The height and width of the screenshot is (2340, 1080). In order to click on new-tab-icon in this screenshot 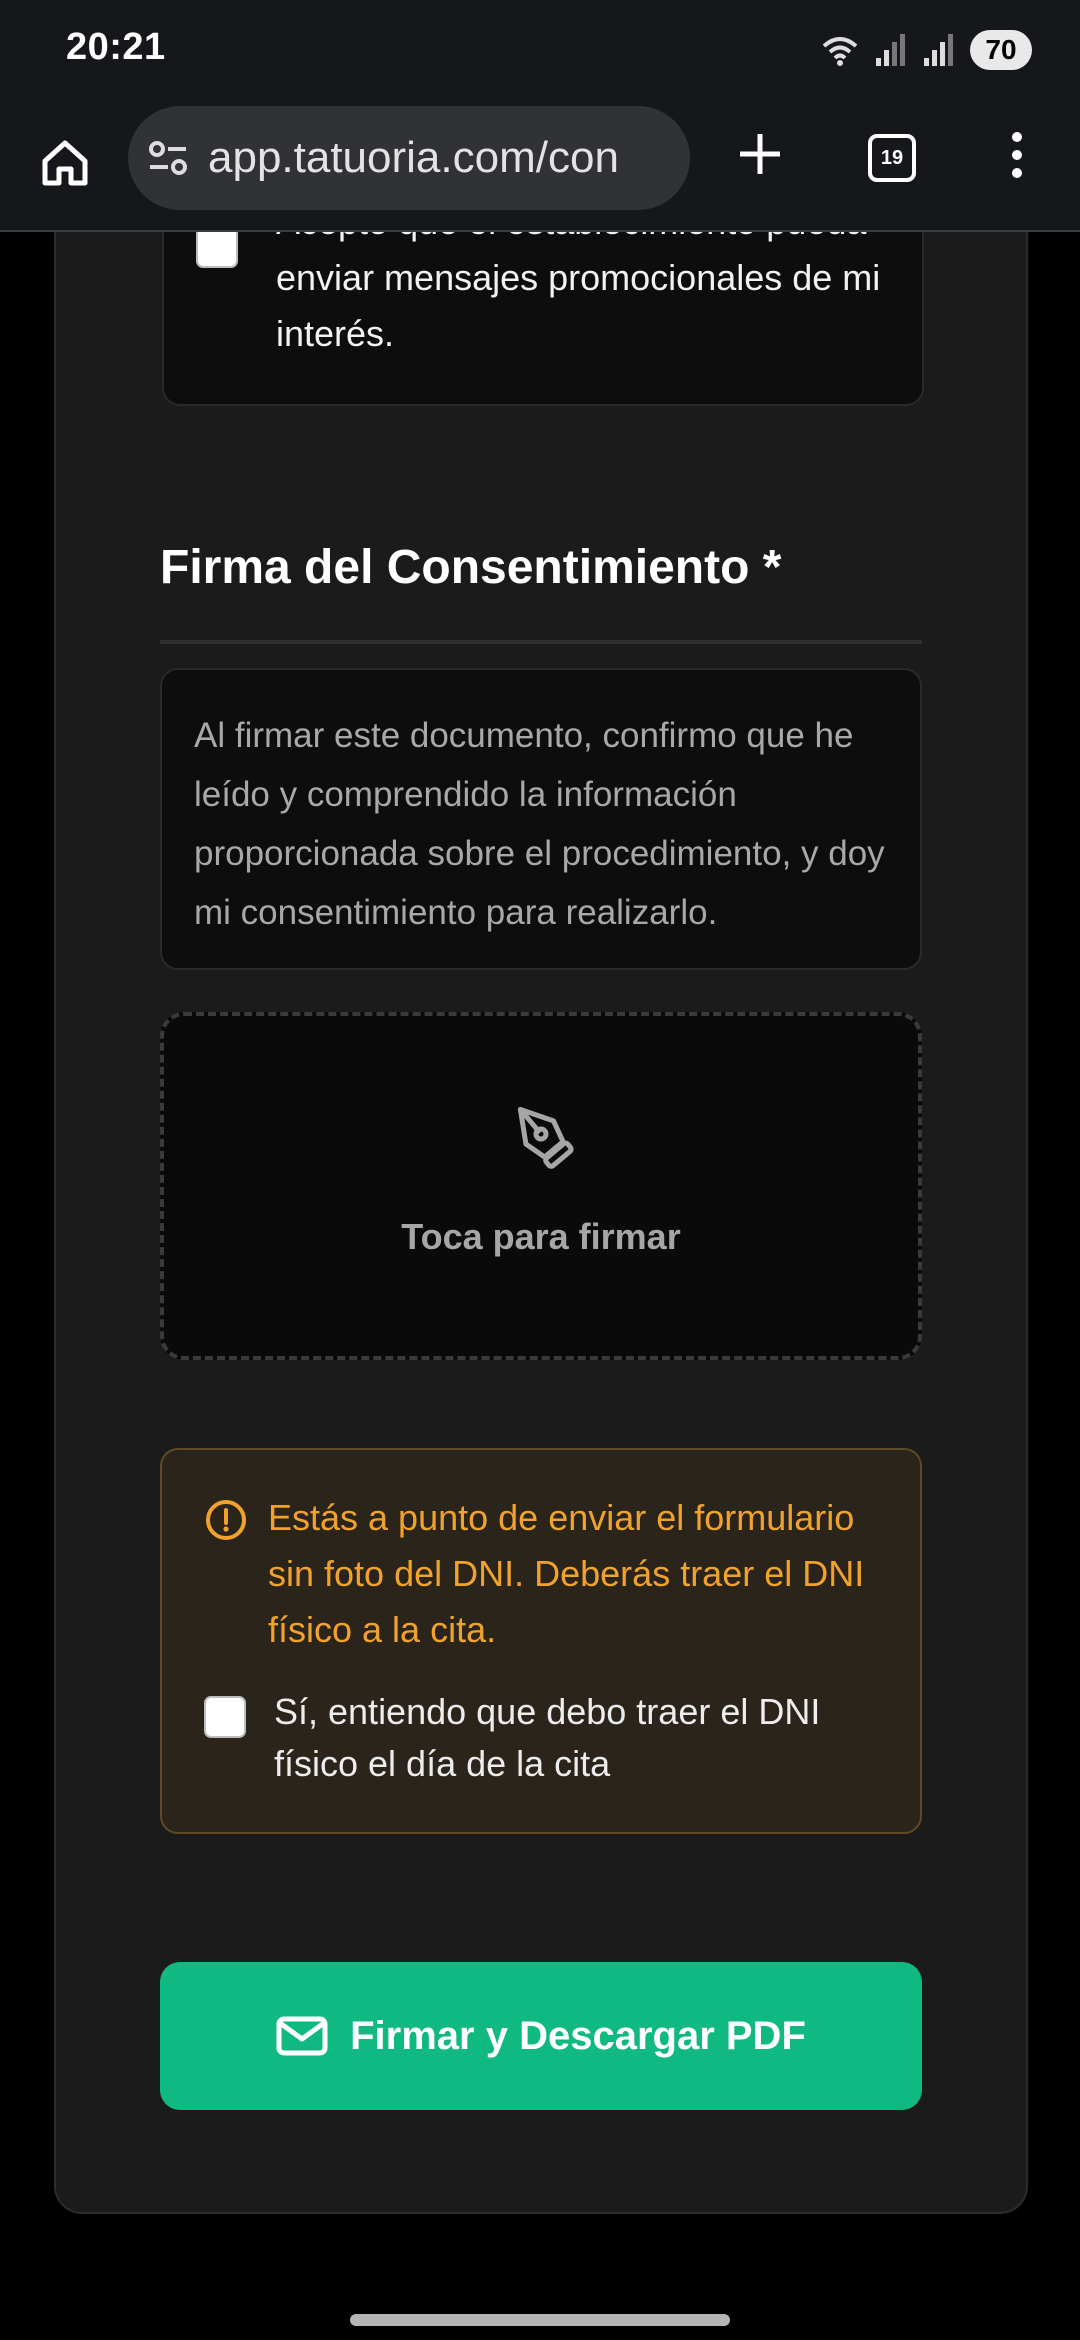, I will do `click(760, 154)`.